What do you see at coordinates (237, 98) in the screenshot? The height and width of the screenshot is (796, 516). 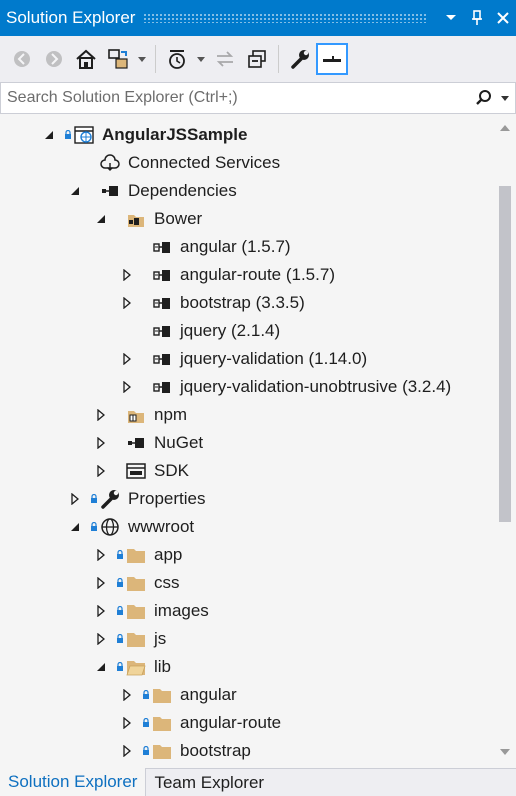 I see `search-input` at bounding box center [237, 98].